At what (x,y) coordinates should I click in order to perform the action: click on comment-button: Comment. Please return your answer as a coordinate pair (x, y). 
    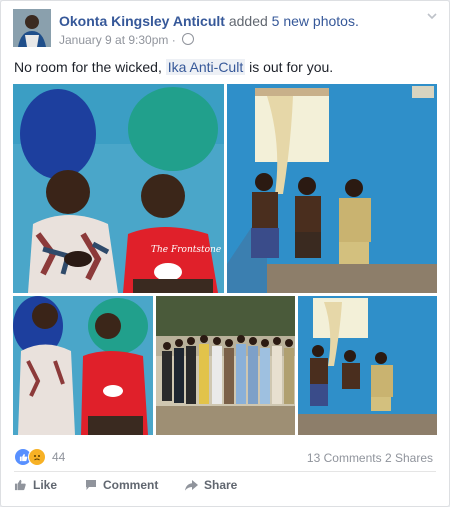
    Looking at the image, I should click on (121, 485).